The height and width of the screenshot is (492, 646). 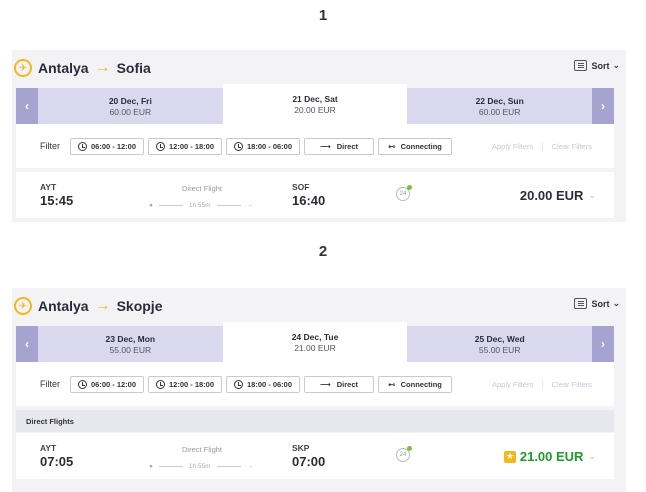 What do you see at coordinates (499, 111) in the screenshot?
I see `date-price: 60.00 EUR` at bounding box center [499, 111].